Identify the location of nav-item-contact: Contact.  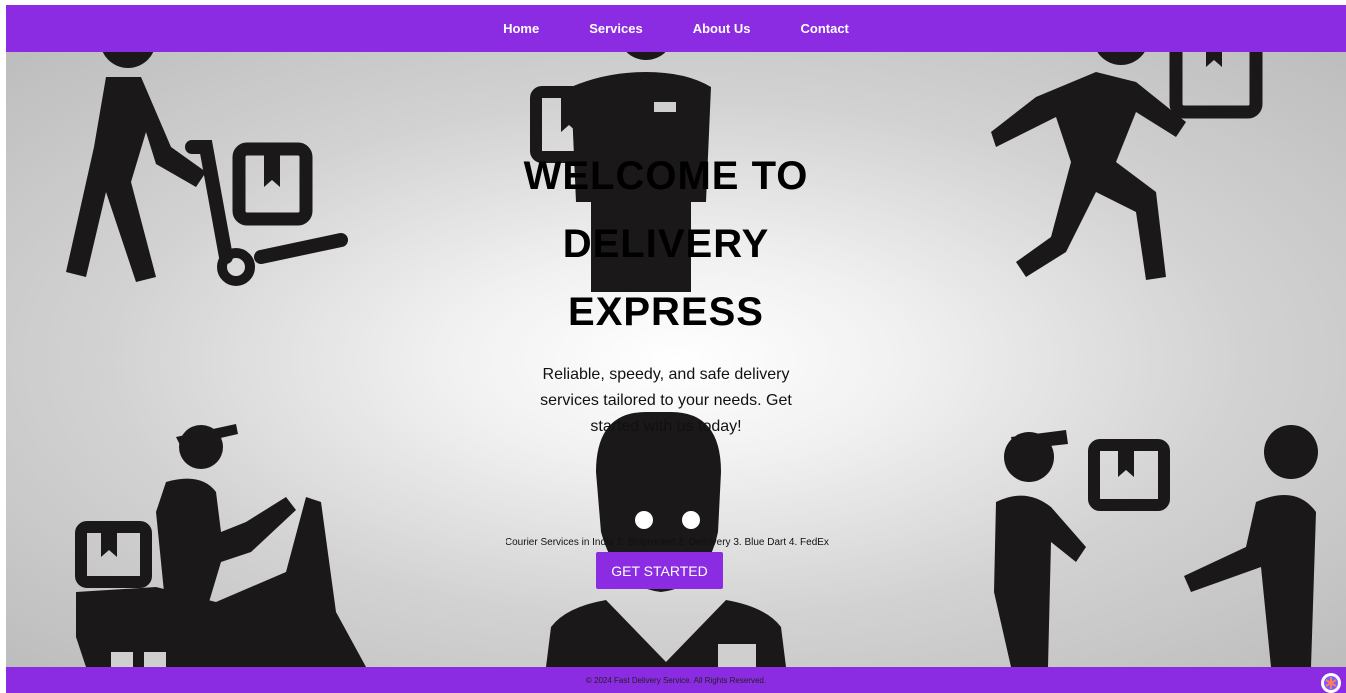
(825, 29).